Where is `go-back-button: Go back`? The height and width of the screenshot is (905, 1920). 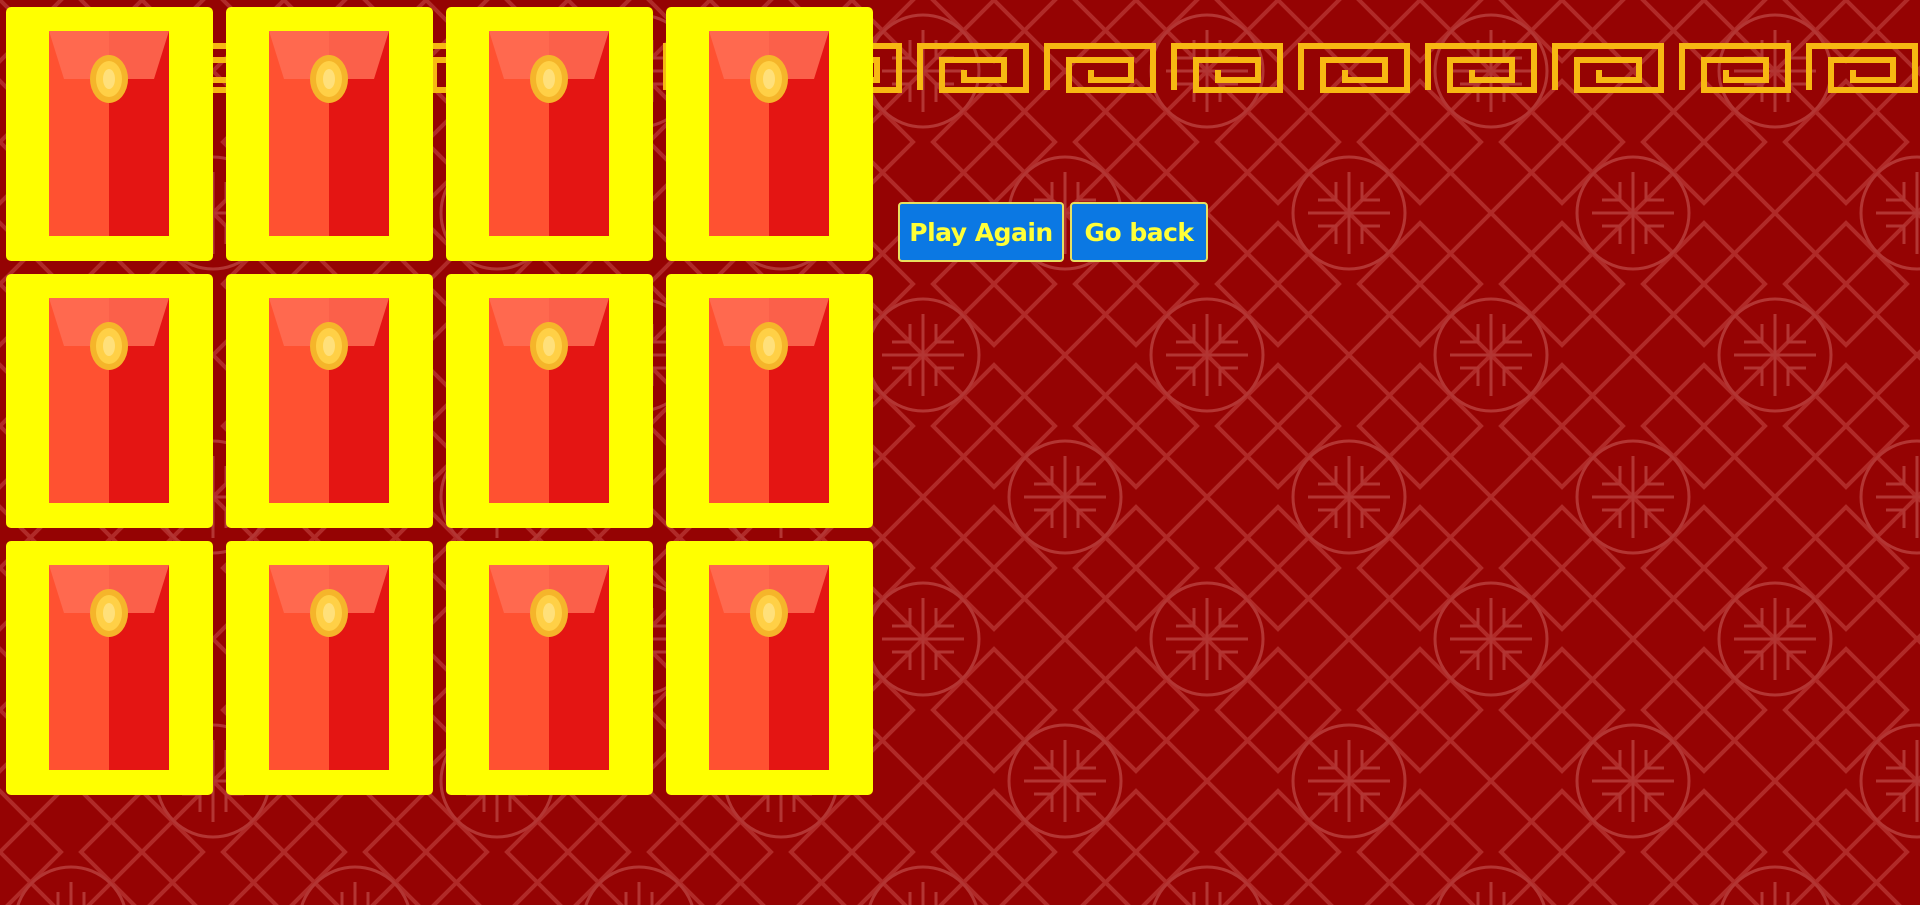
go-back-button: Go back is located at coordinates (1139, 232).